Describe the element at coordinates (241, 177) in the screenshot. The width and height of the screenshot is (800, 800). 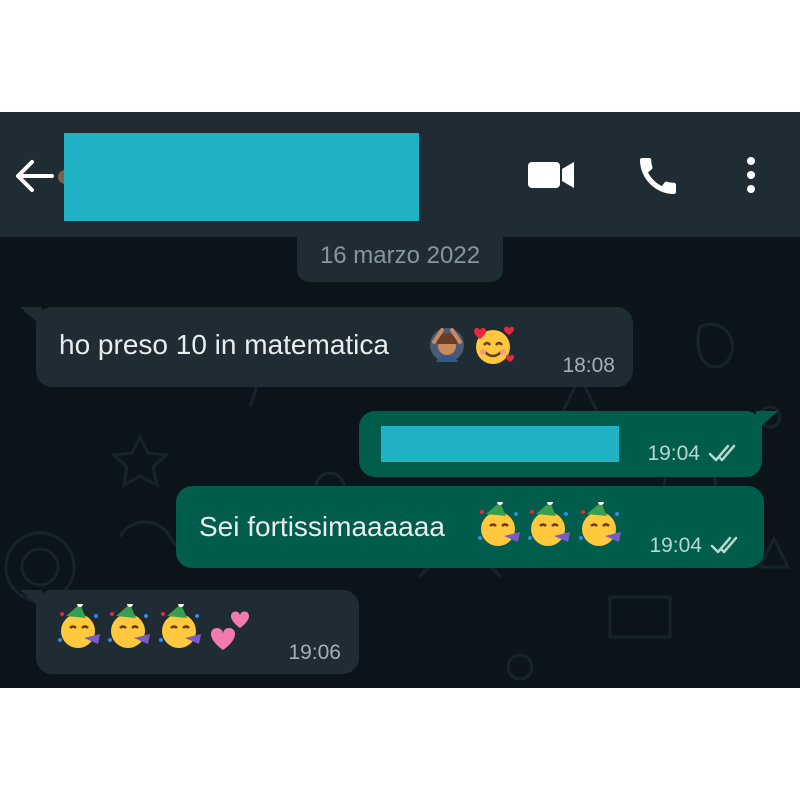
I see `contact-name-redacted` at that location.